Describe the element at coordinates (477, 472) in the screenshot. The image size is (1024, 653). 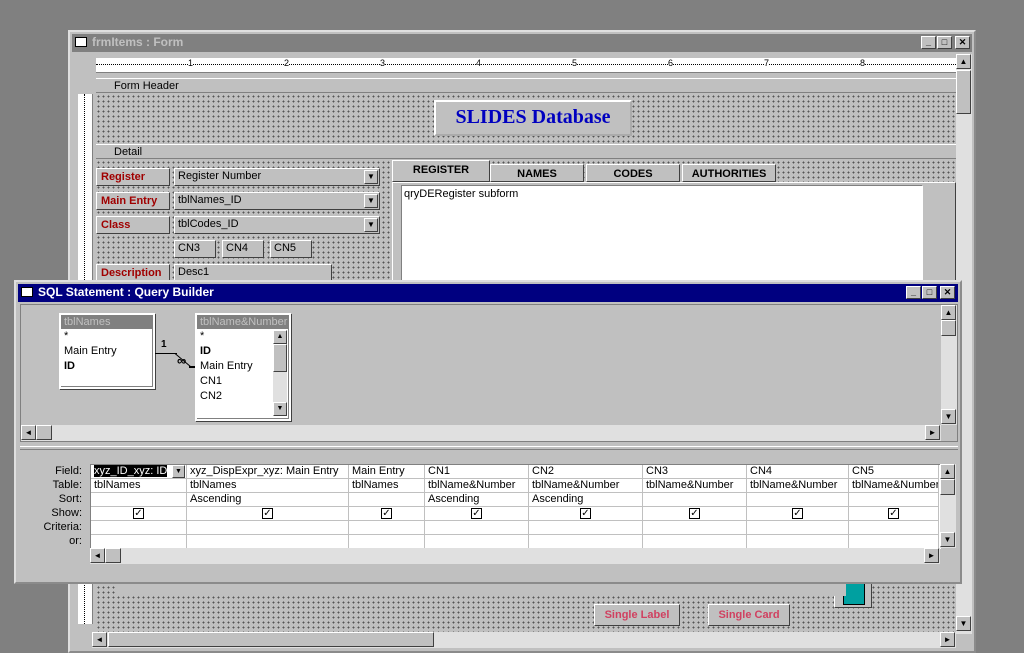
I see `field-cell: CN1` at that location.